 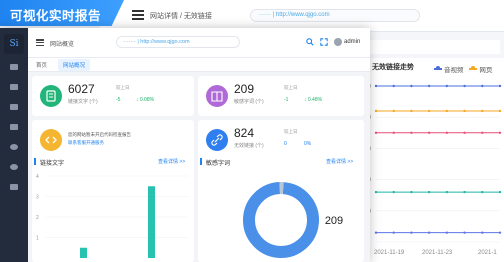 What do you see at coordinates (437, 253) in the screenshot?
I see `x-tick-label: 2021-11-23` at bounding box center [437, 253].